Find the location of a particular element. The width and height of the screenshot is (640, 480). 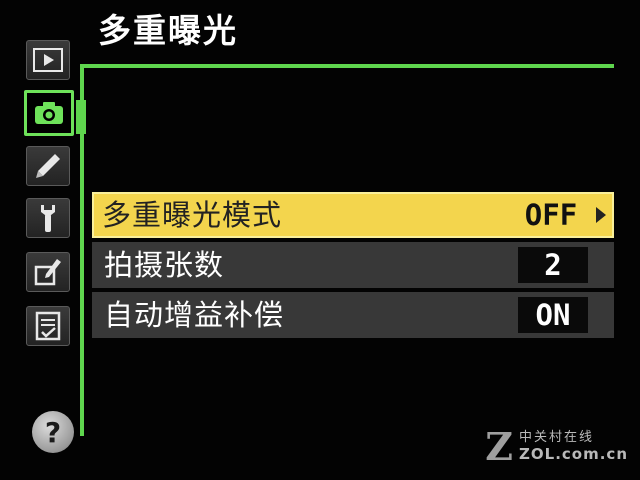

tab-playback is located at coordinates (48, 60).